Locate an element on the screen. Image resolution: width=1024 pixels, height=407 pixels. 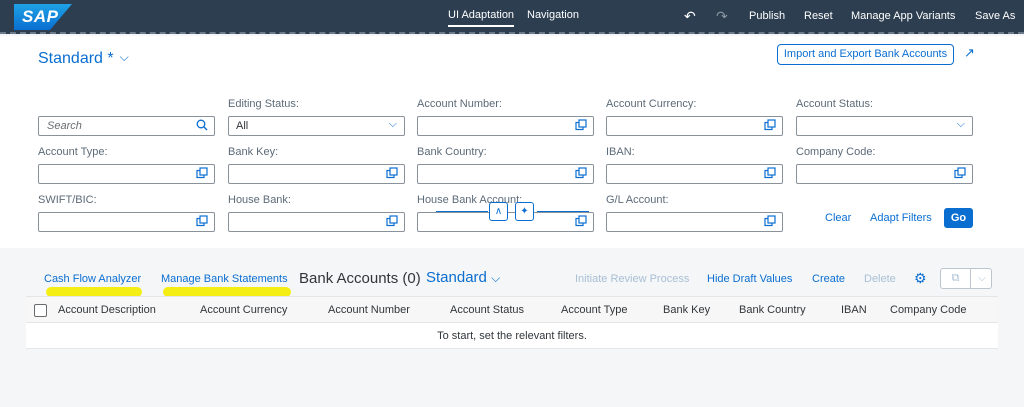
gl-account-field is located at coordinates (694, 222).